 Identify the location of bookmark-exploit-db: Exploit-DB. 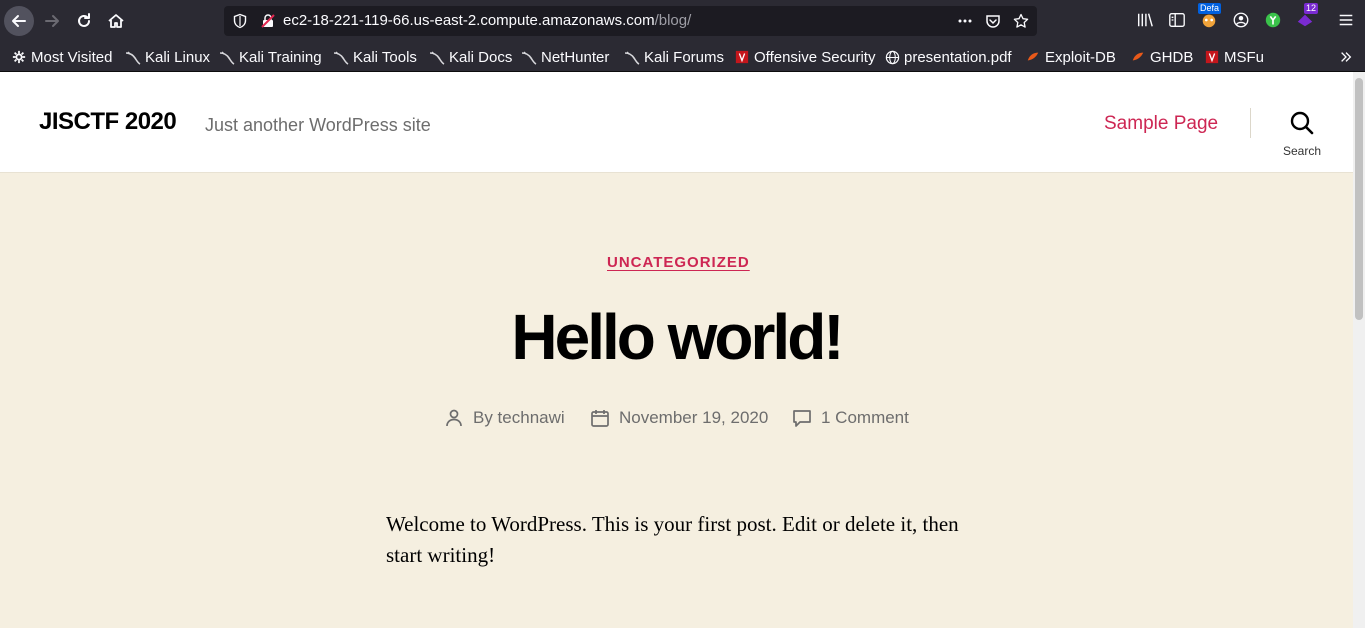
(1070, 57).